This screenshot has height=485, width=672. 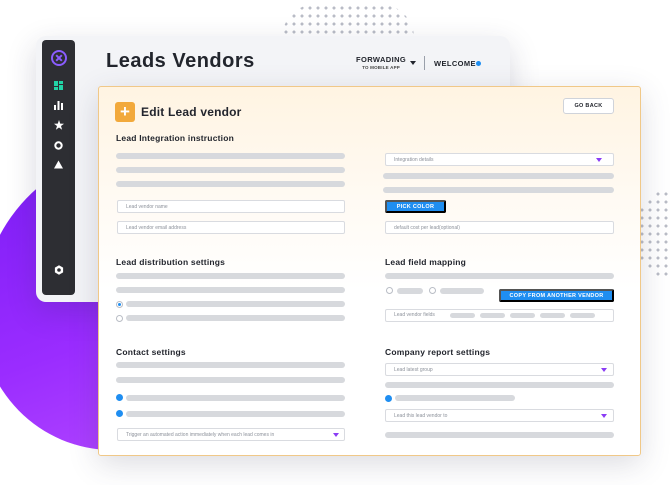 What do you see at coordinates (381, 59) in the screenshot?
I see `forwarding-label: FORWADING` at bounding box center [381, 59].